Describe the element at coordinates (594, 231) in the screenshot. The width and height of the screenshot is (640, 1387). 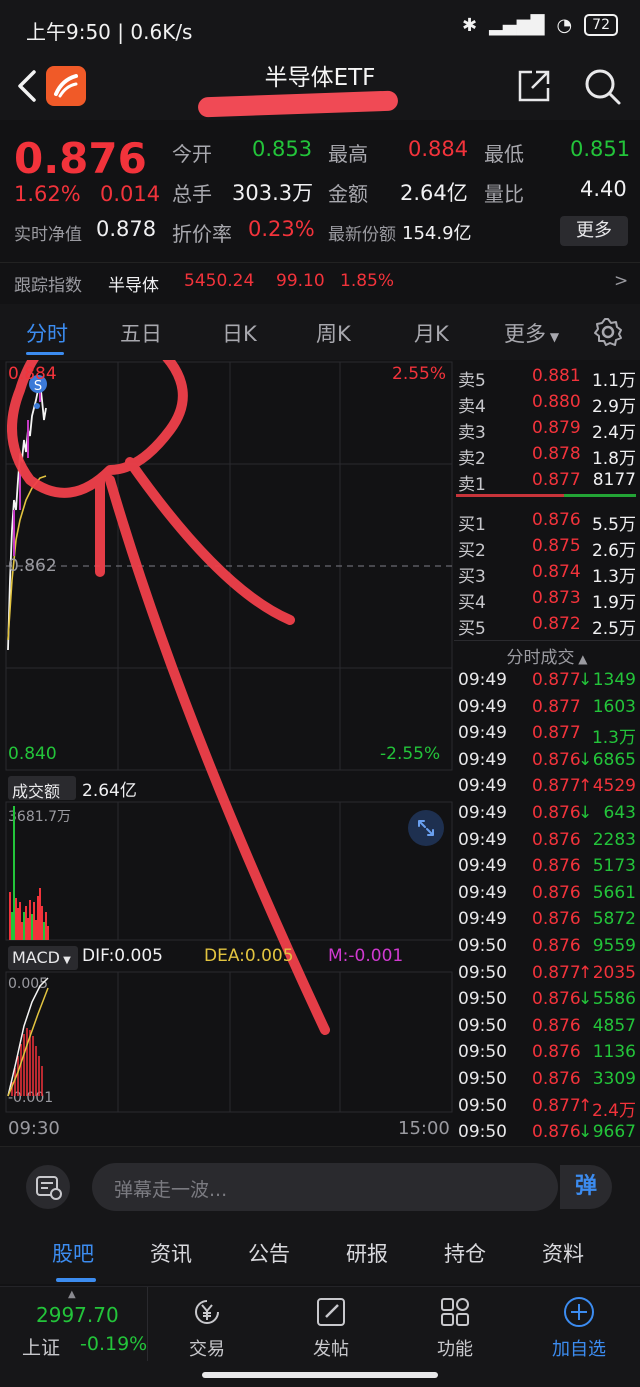
I see `more-button: 更多` at that location.